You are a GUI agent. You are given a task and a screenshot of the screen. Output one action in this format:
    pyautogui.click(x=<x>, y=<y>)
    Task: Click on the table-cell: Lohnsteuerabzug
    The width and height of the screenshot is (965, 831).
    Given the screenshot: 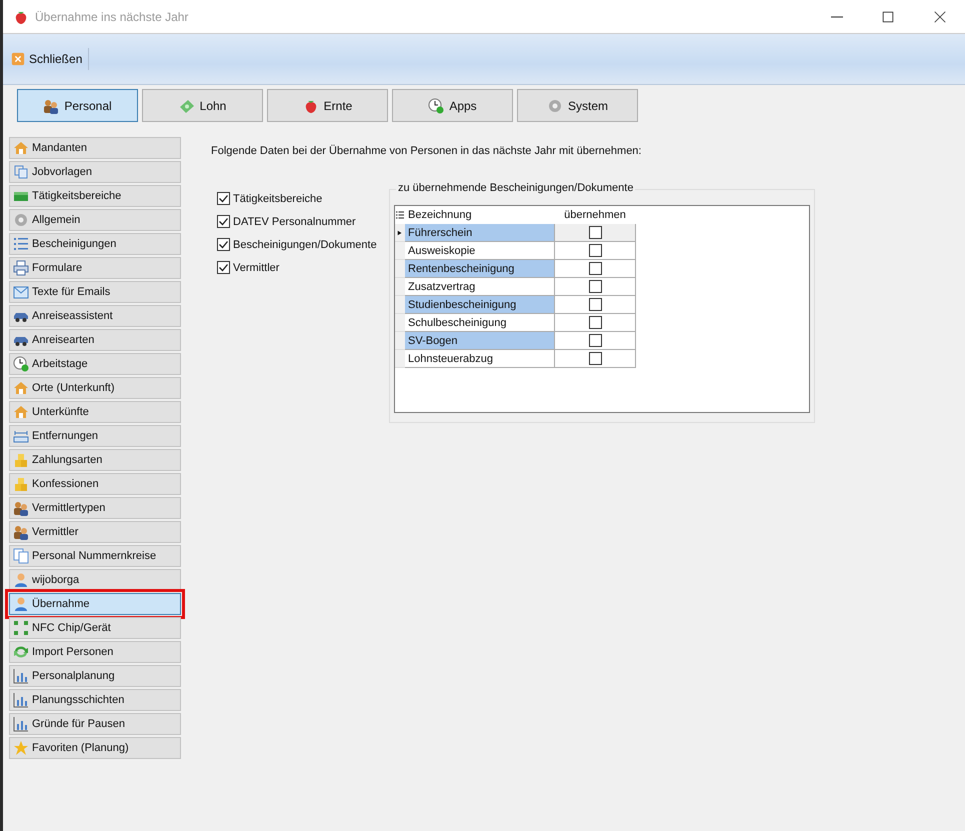 What is the action you would take?
    pyautogui.click(x=480, y=359)
    